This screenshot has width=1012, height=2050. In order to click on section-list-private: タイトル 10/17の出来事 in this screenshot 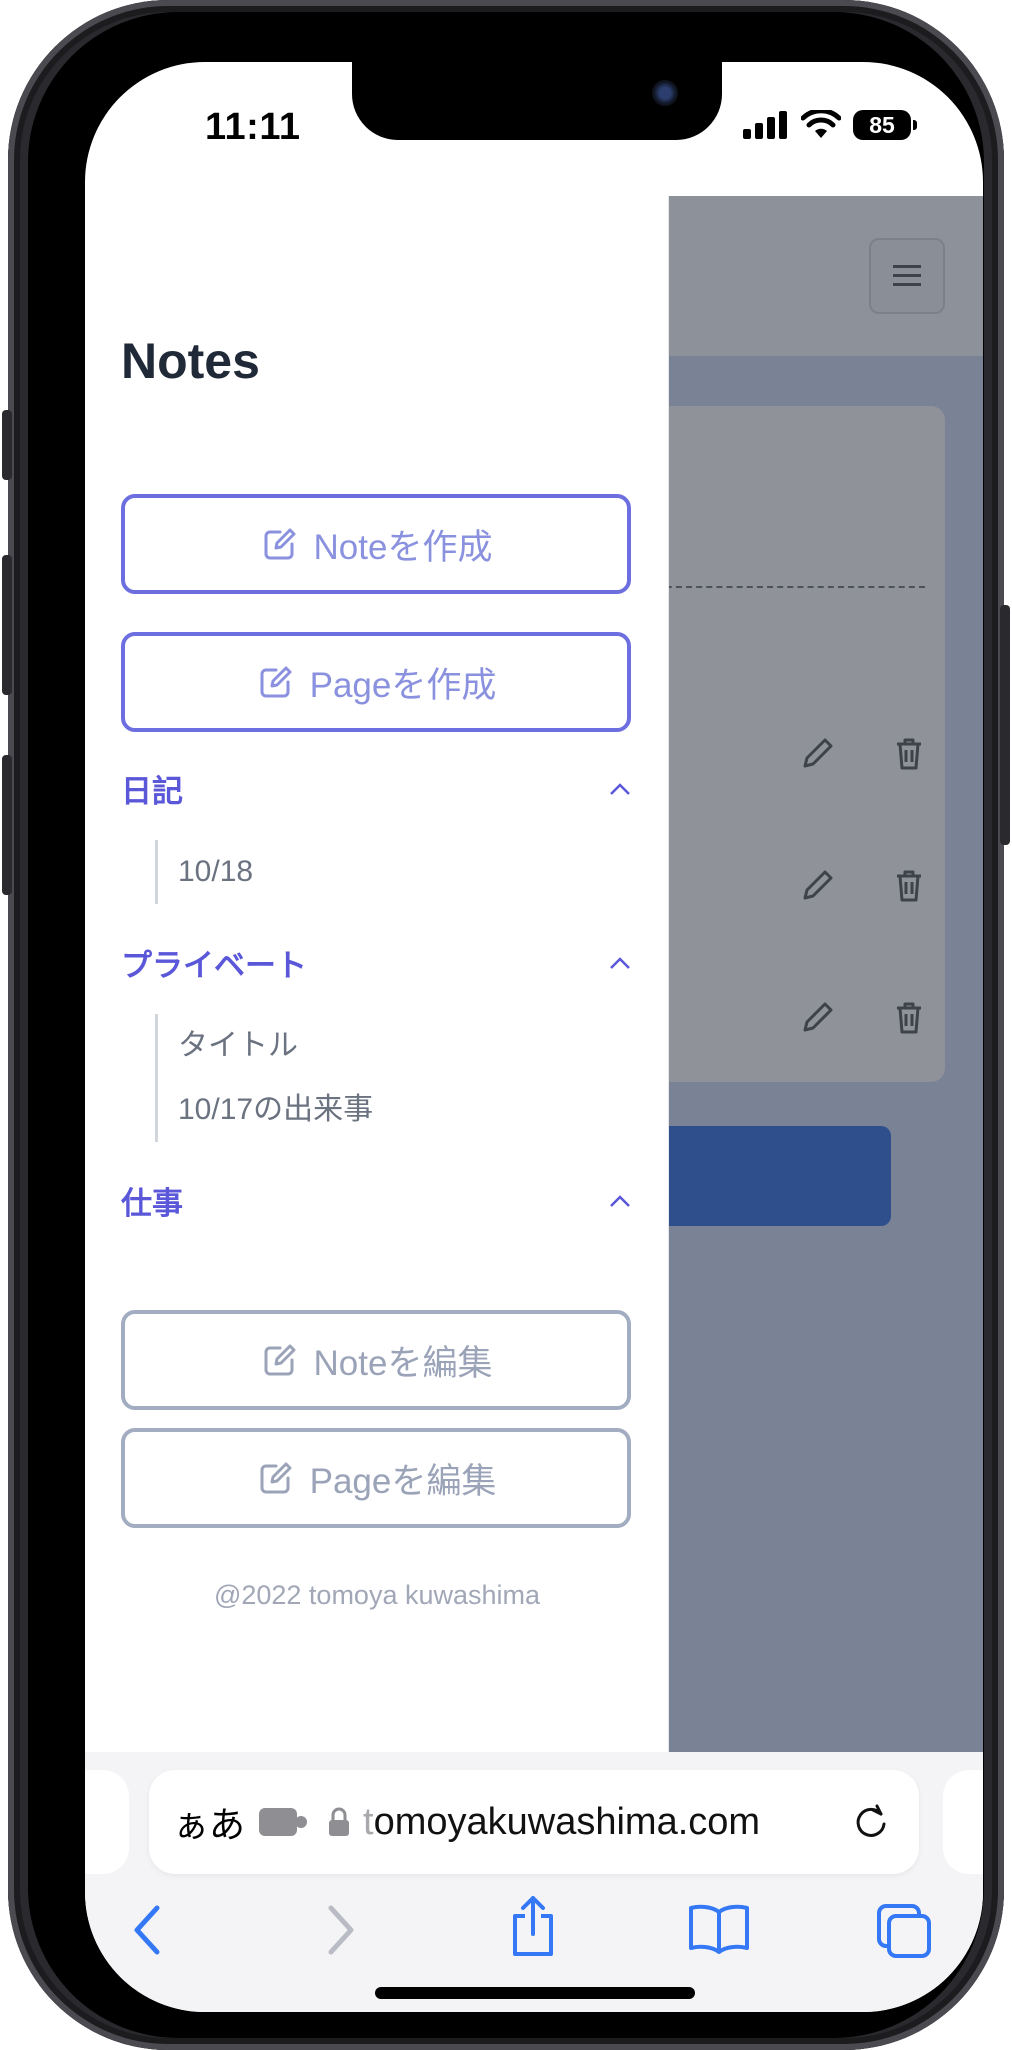, I will do `click(264, 1078)`.